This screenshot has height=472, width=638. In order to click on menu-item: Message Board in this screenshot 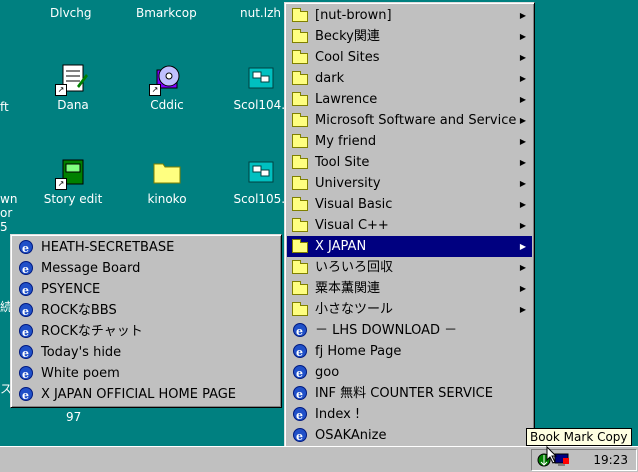, I will do `click(146, 269)`.